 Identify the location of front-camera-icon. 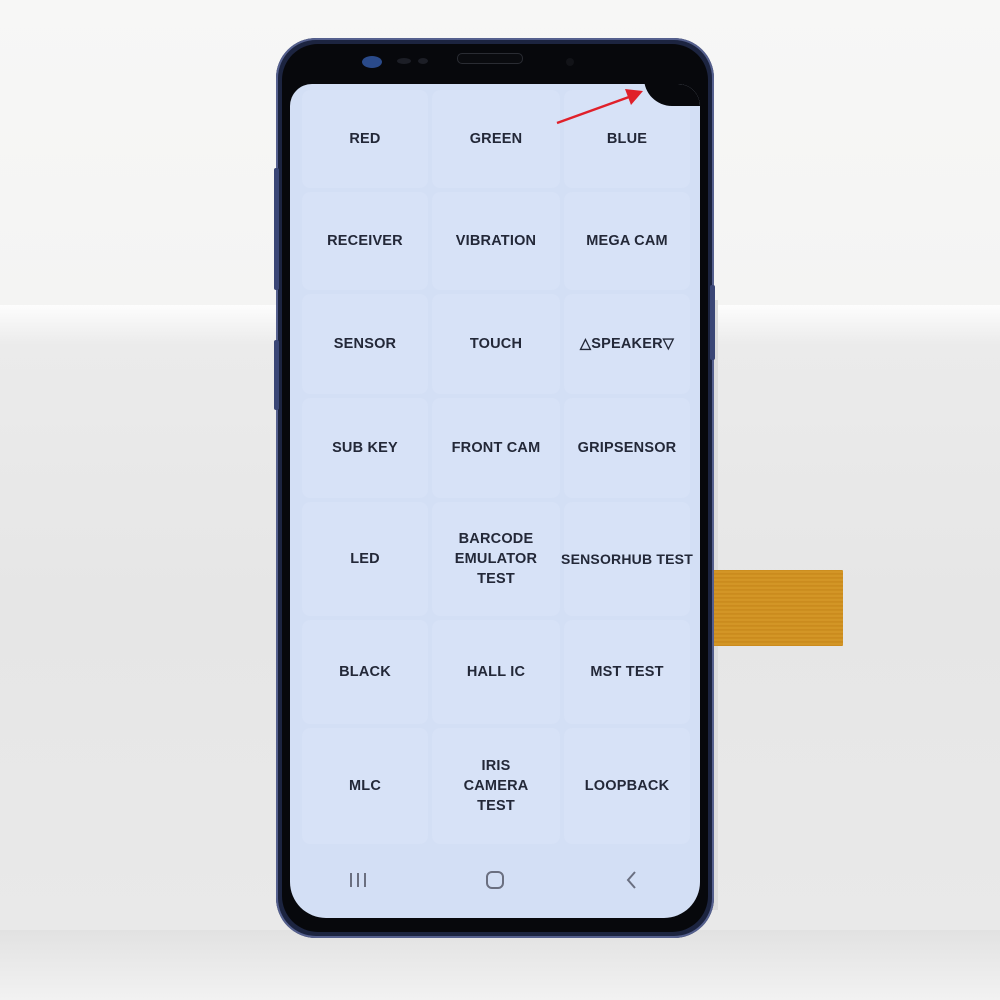
(570, 62).